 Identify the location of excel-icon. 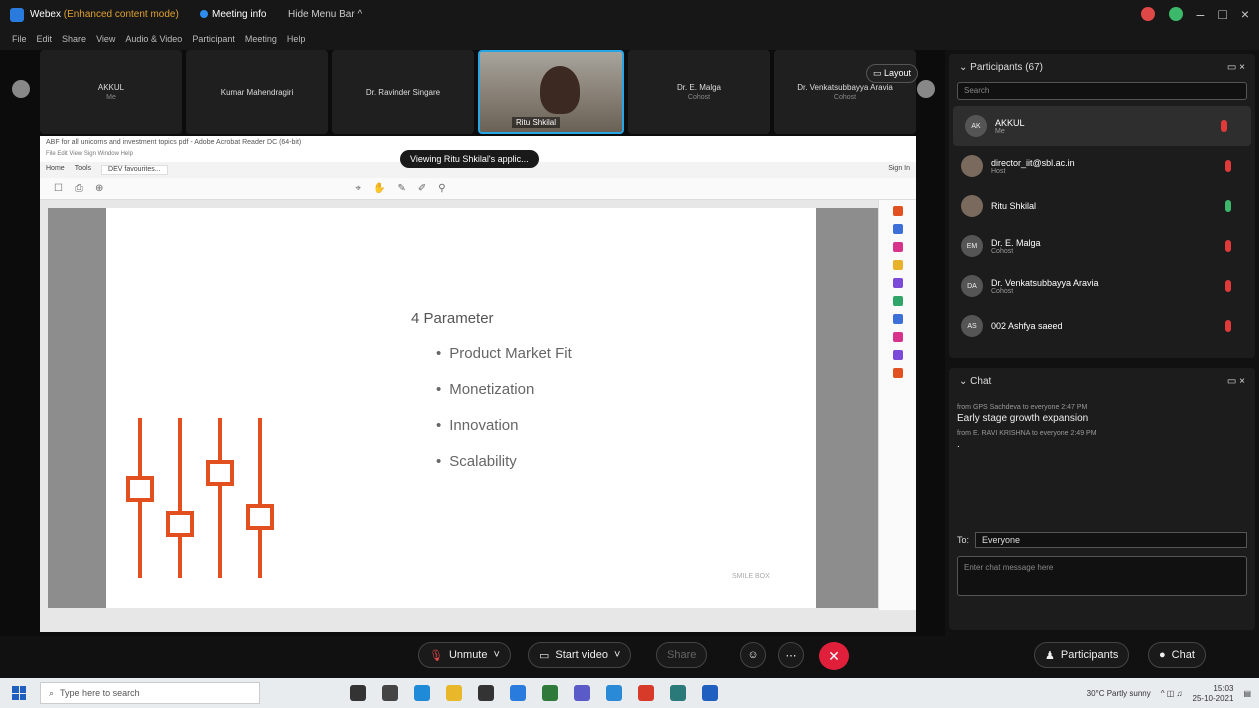
(550, 693).